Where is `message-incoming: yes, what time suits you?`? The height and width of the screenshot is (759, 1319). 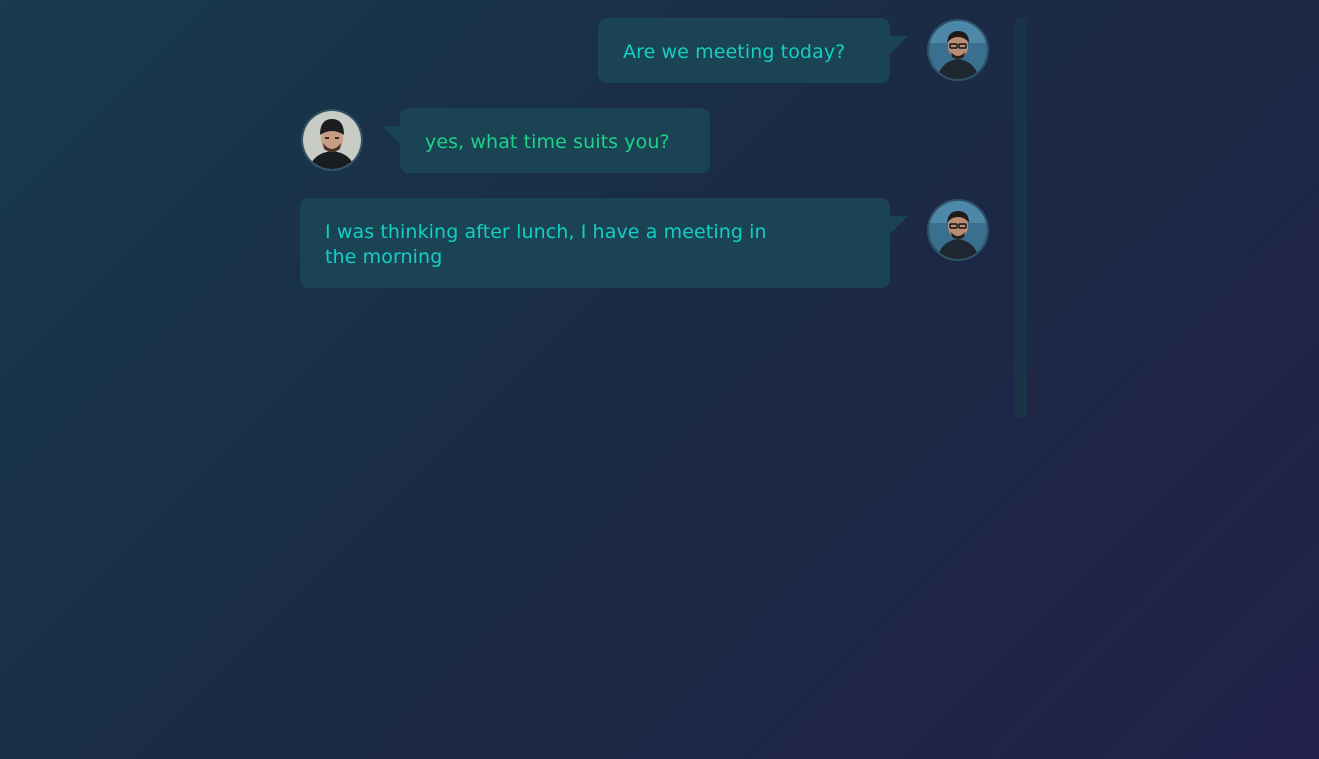 message-incoming: yes, what time suits you? is located at coordinates (645, 141).